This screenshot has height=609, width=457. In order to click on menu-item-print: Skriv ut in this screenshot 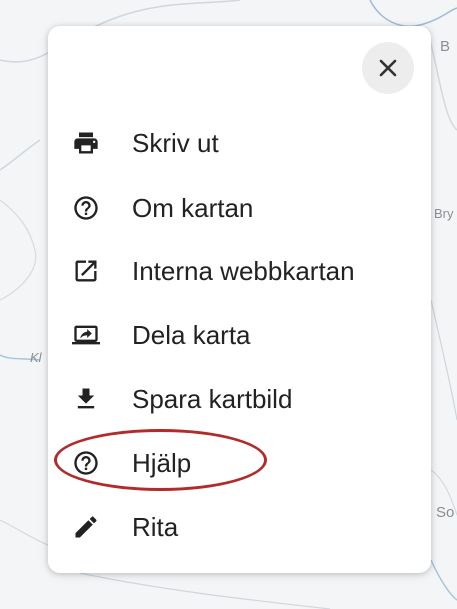, I will do `click(239, 143)`.